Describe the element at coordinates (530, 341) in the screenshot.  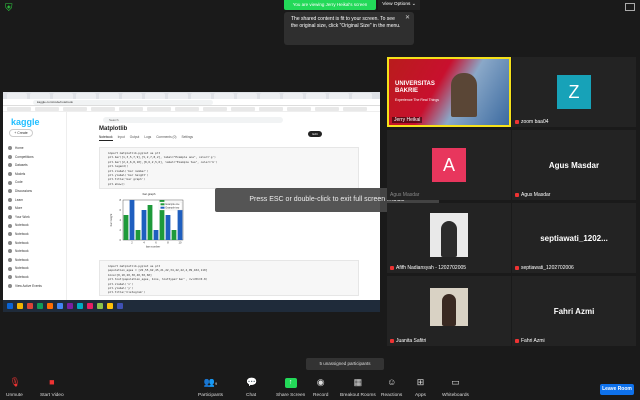
I see `participant-name: Fahri Azmi` at that location.